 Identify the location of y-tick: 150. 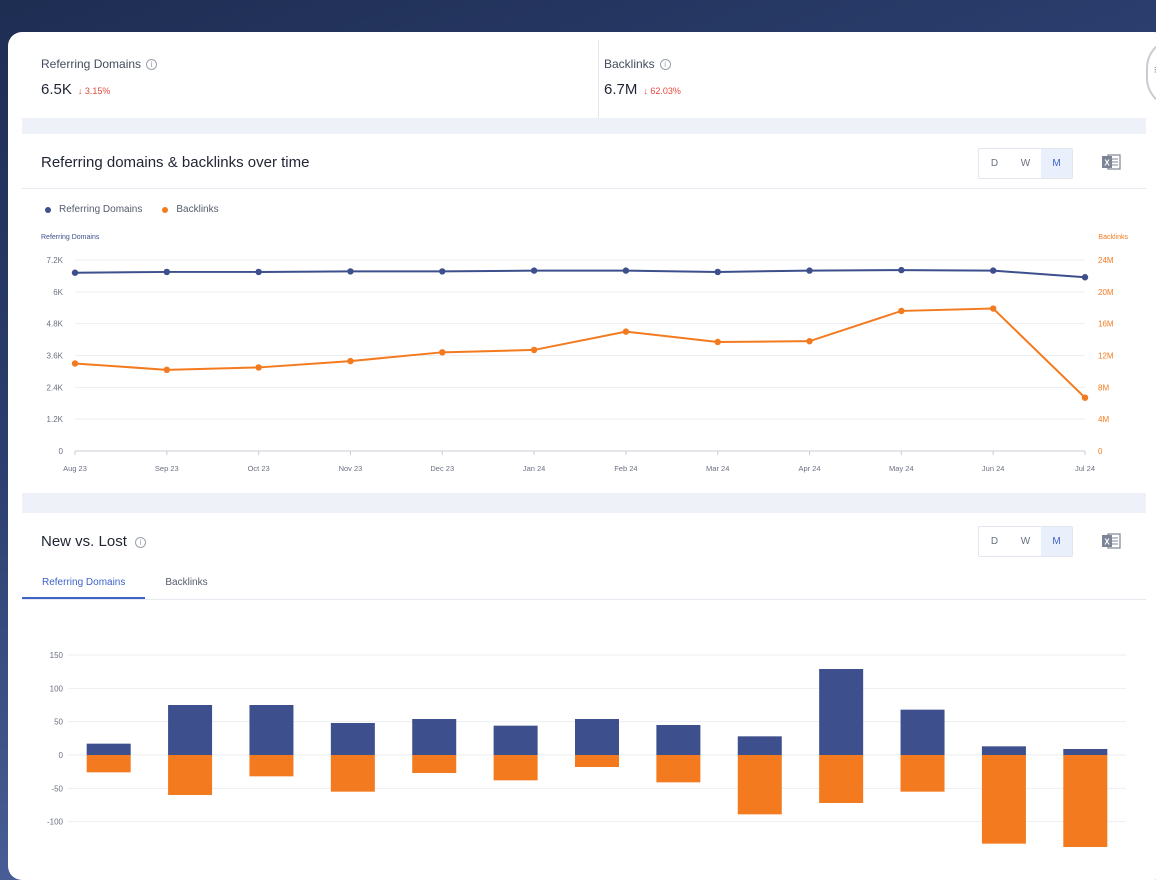
(57, 655).